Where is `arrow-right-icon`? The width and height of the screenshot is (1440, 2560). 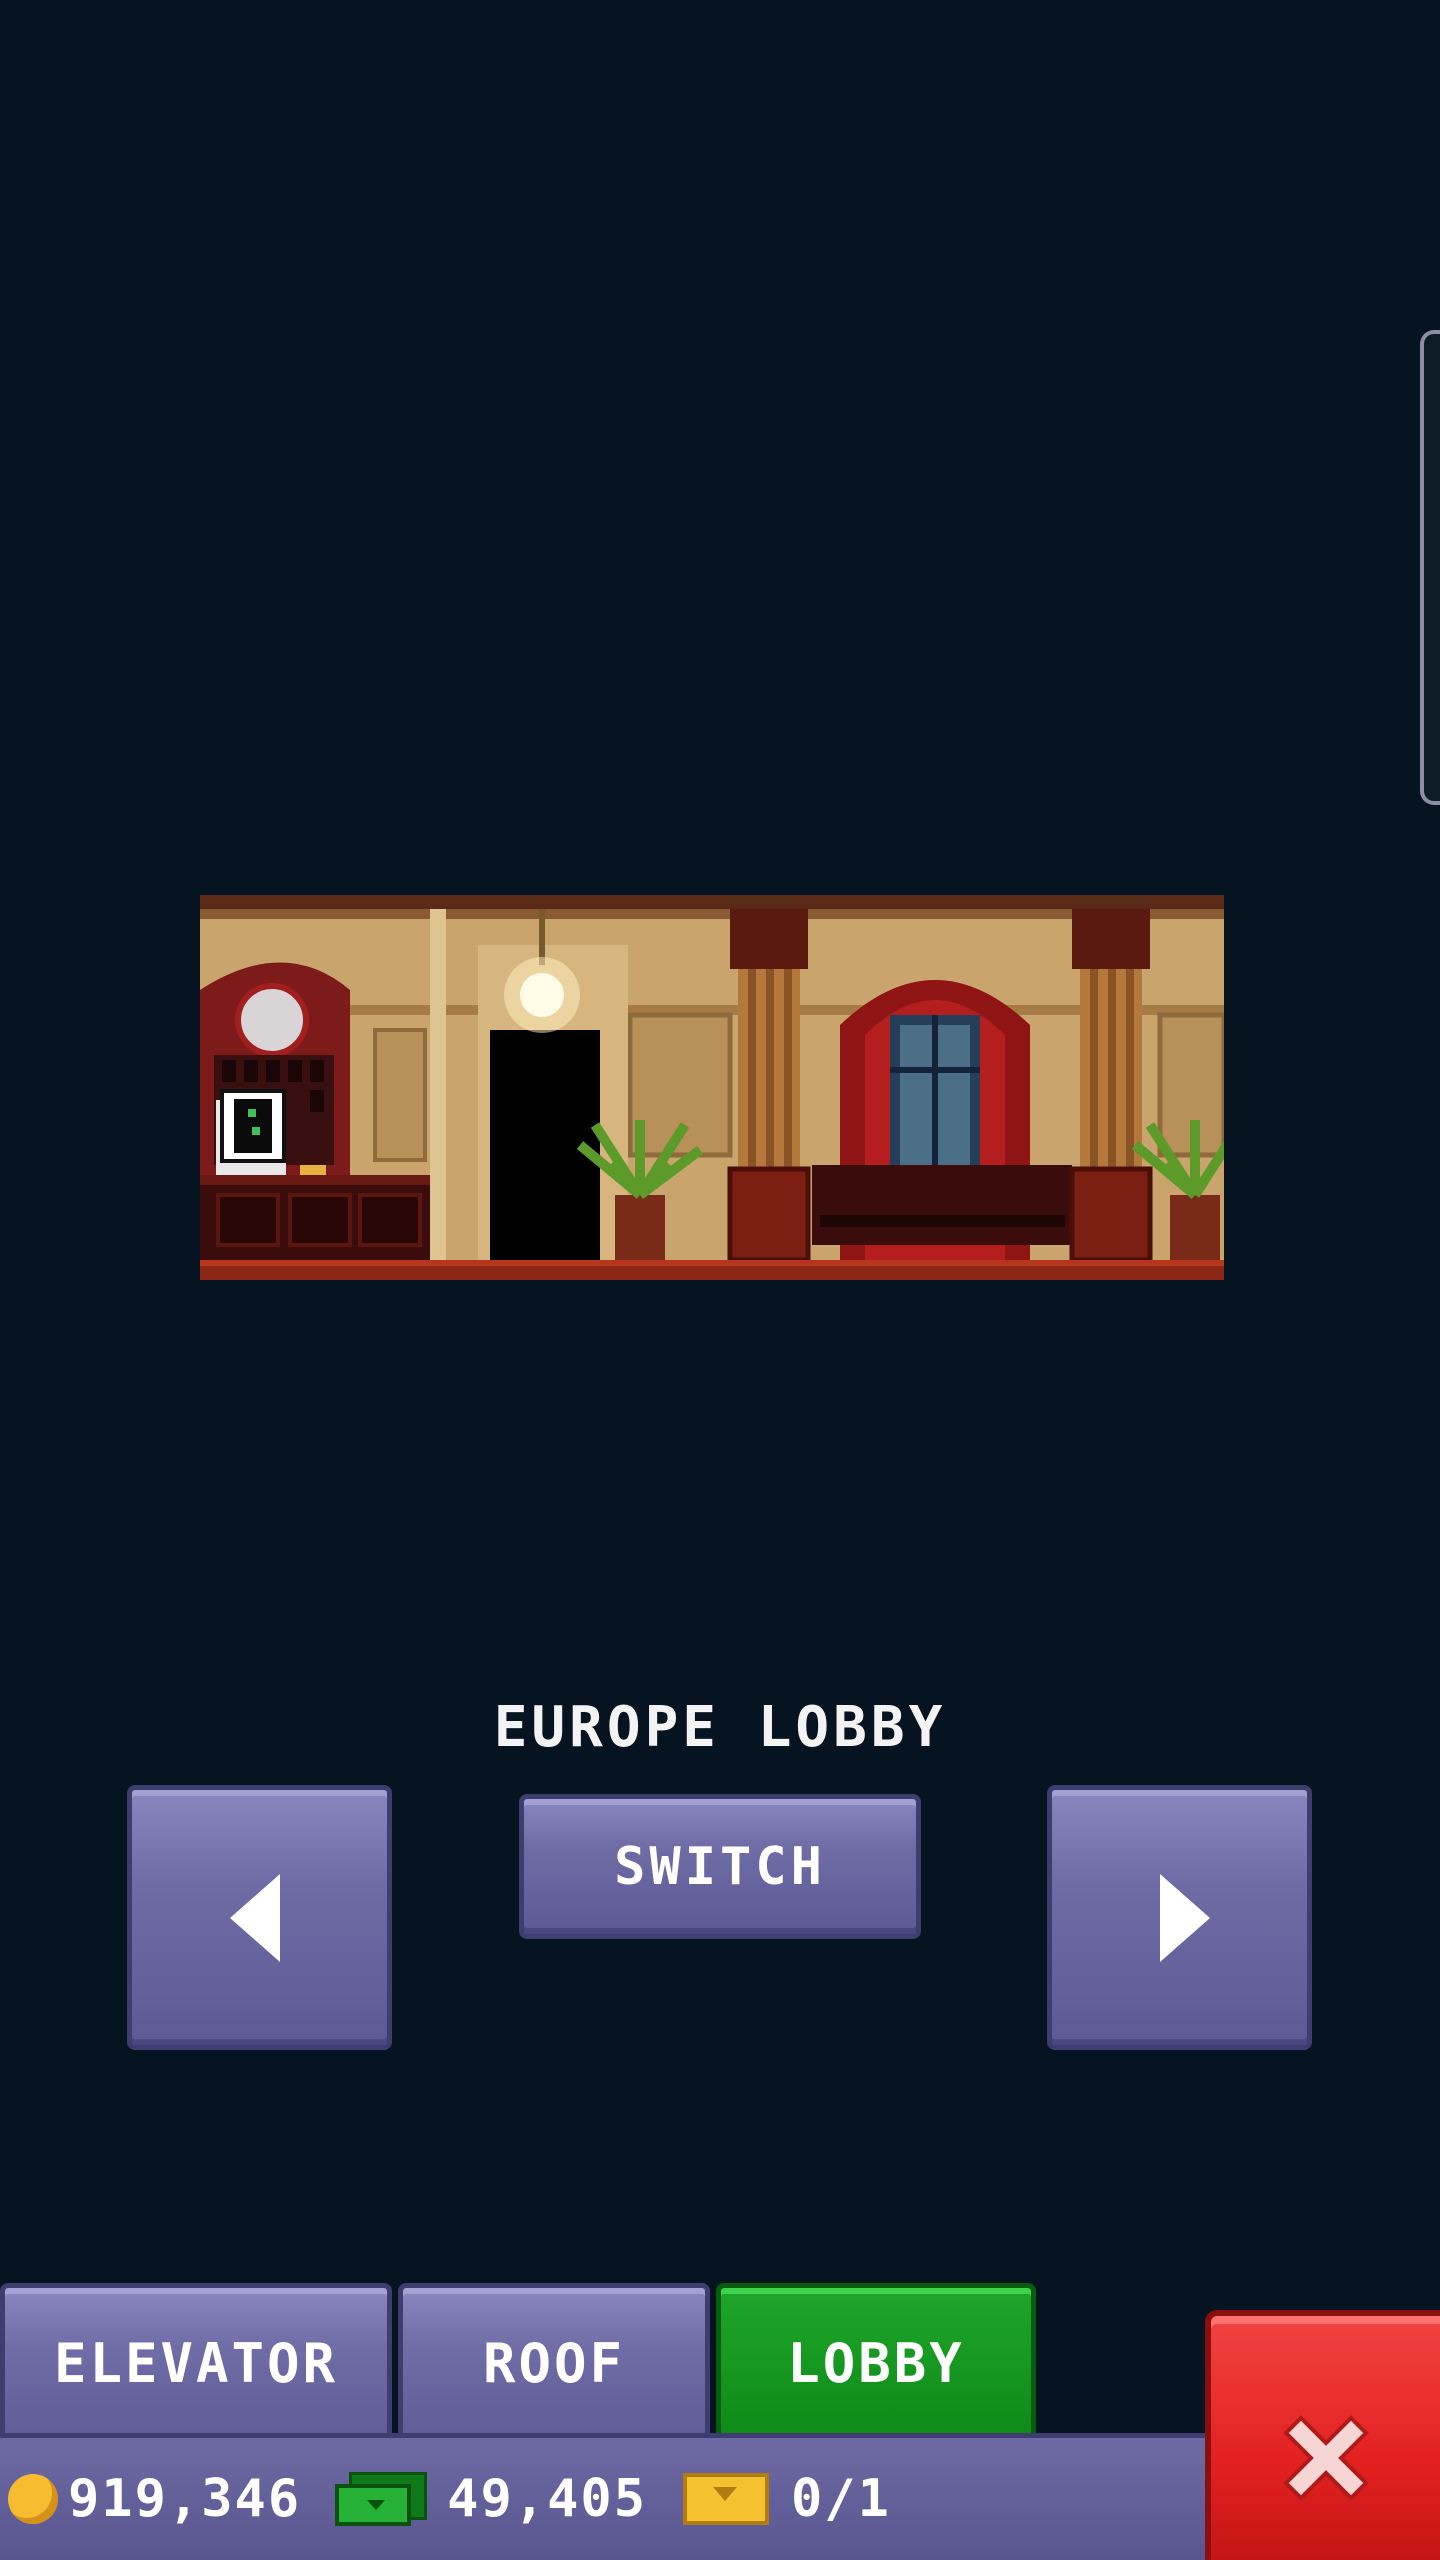 arrow-right-icon is located at coordinates (1184, 1917).